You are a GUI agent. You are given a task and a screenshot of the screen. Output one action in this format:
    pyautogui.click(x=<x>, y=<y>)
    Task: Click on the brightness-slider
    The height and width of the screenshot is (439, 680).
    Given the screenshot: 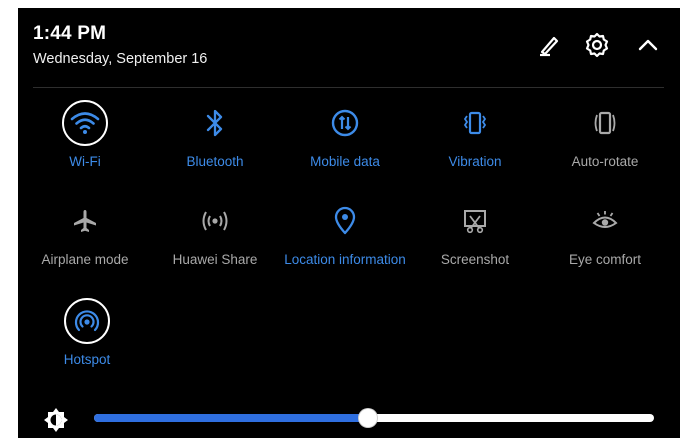 What is the action you would take?
    pyautogui.click(x=374, y=418)
    